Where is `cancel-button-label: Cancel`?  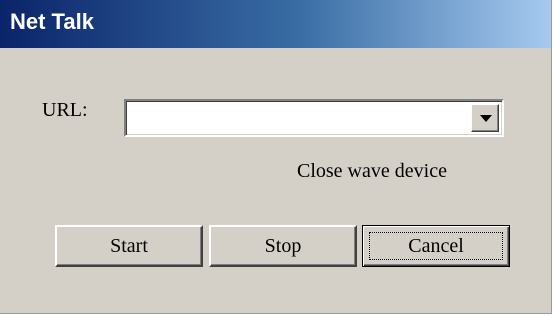 cancel-button-label: Cancel is located at coordinates (436, 246).